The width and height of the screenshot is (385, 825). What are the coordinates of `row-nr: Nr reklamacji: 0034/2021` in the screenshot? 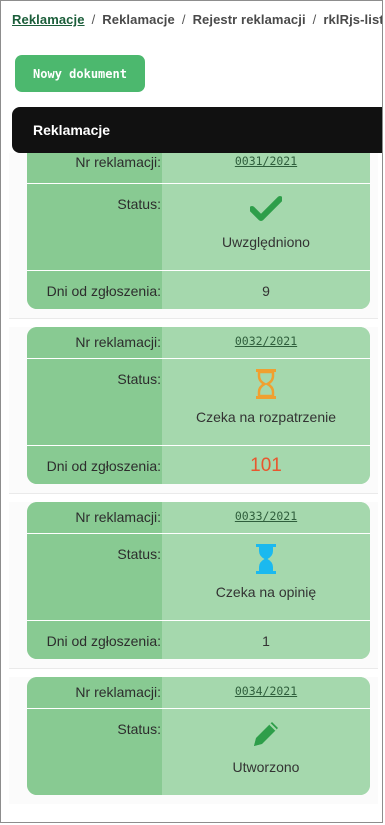 It's located at (198, 693).